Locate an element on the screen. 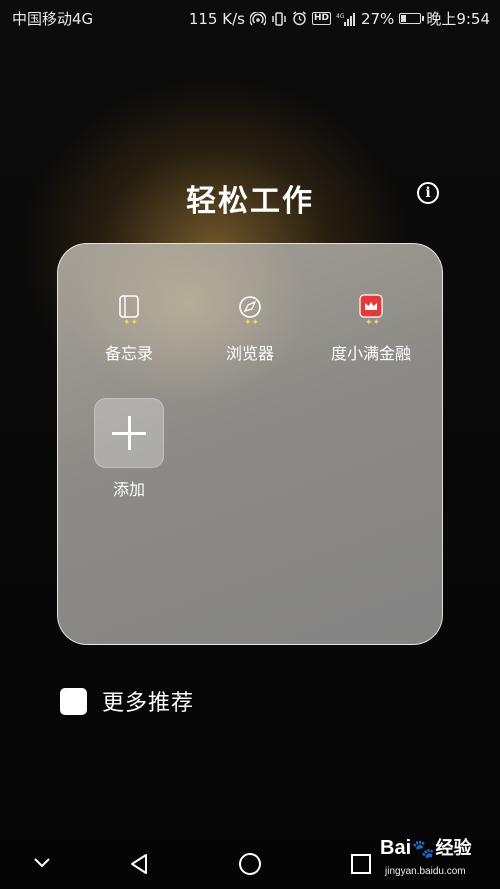 Image resolution: width=500 pixels, height=889 pixels. watermark-url: jingyan.baidu.com is located at coordinates (425, 871).